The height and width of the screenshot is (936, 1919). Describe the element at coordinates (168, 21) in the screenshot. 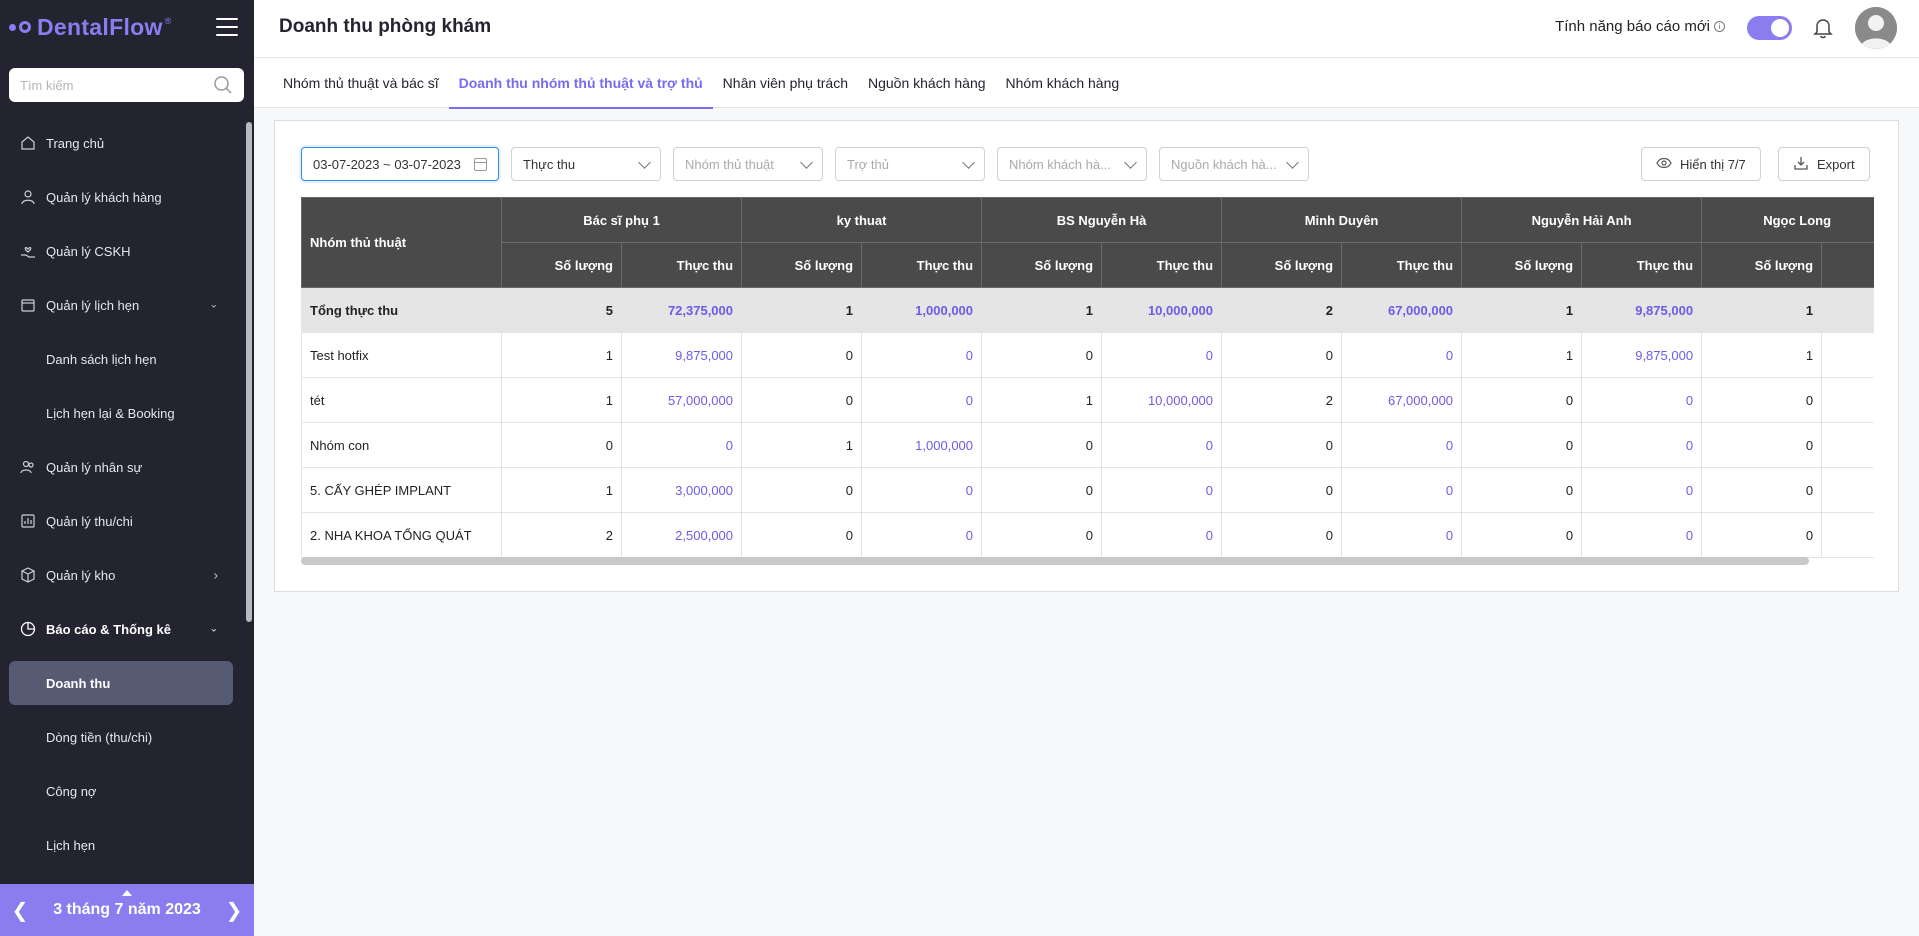

I see `trademark-mark: ®` at that location.